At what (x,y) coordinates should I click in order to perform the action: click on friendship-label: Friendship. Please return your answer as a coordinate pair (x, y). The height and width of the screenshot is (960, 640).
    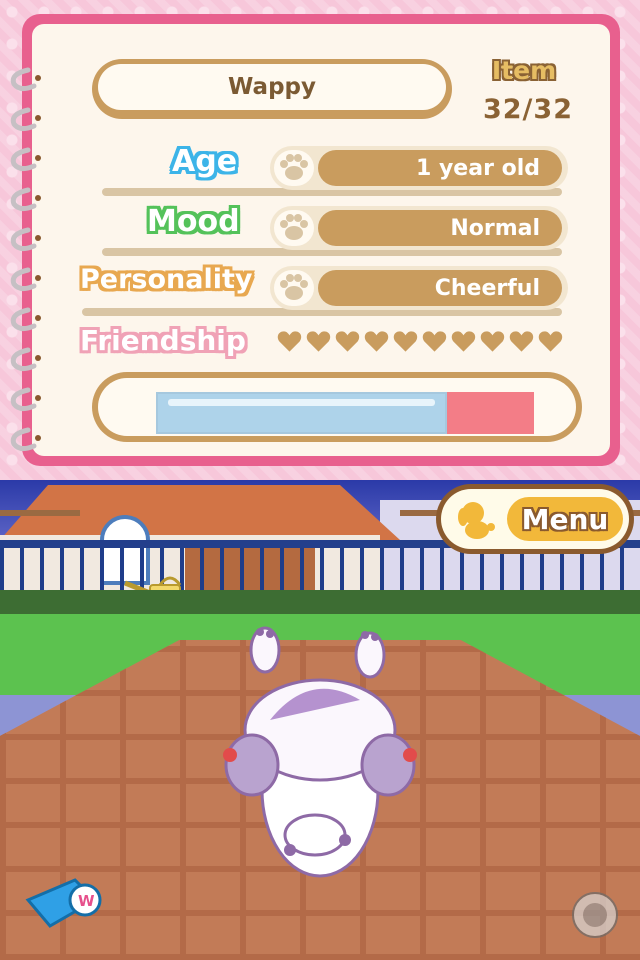
    Looking at the image, I should click on (163, 340).